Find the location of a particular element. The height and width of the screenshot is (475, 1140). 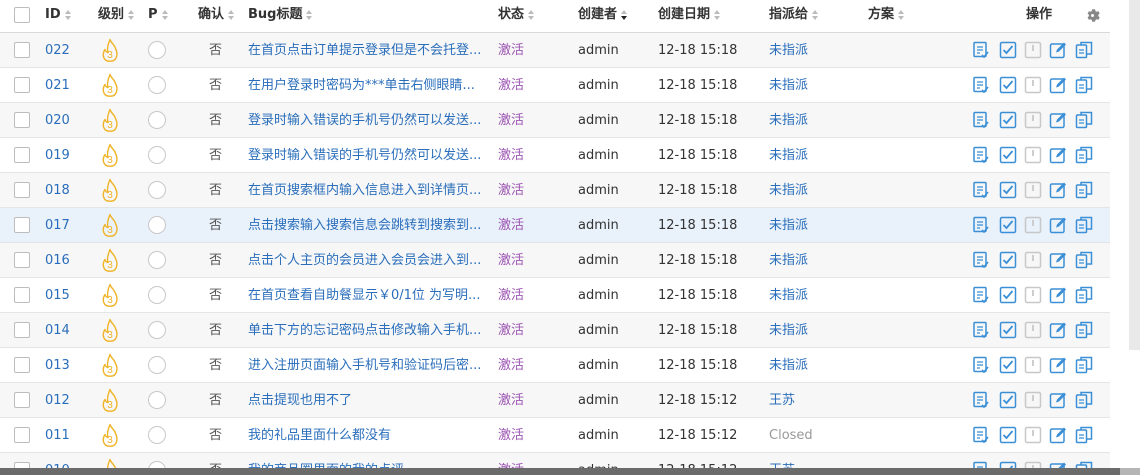

bug-id-link: 012 is located at coordinates (57, 400).